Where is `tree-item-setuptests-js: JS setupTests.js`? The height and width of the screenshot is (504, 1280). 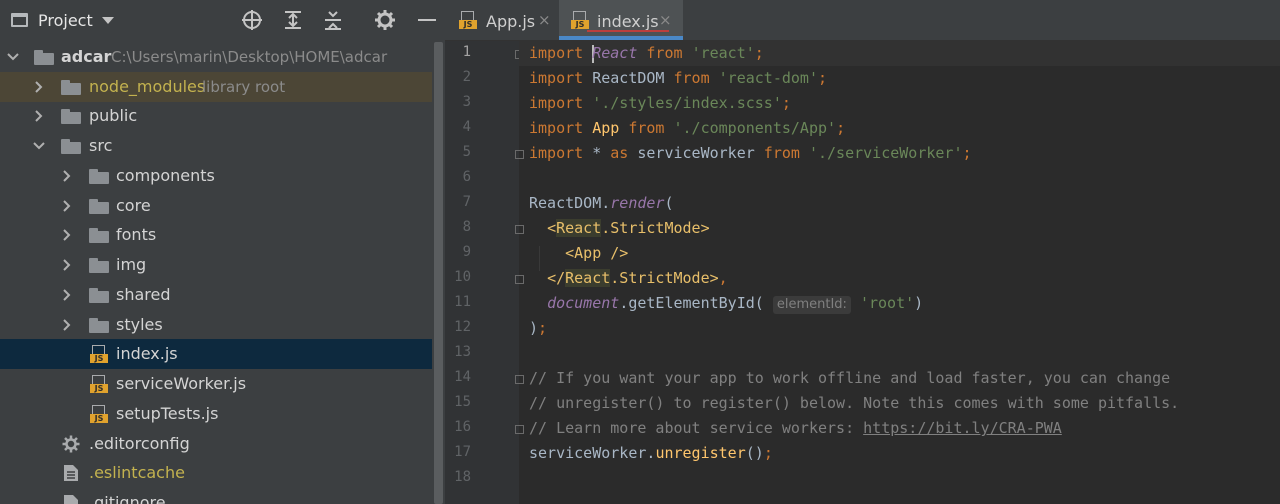 tree-item-setuptests-js: JS setupTests.js is located at coordinates (216, 414).